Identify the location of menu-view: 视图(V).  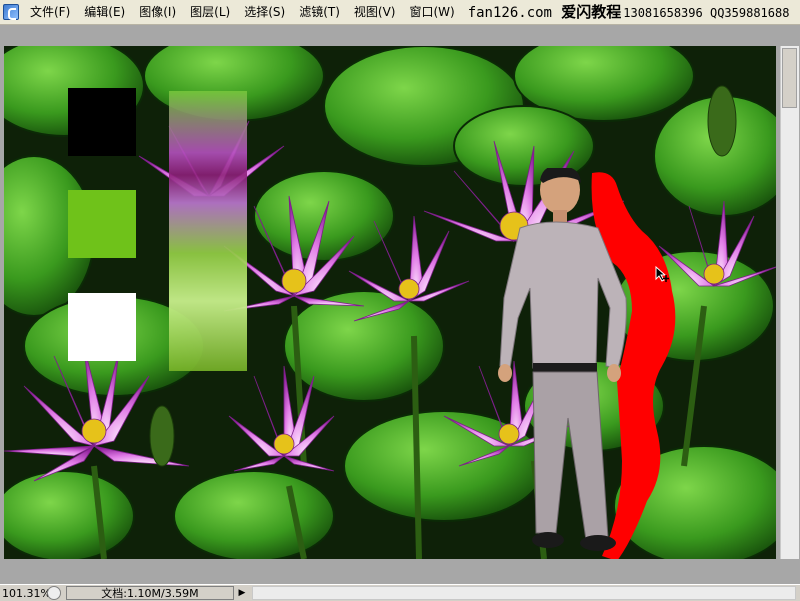
(375, 12).